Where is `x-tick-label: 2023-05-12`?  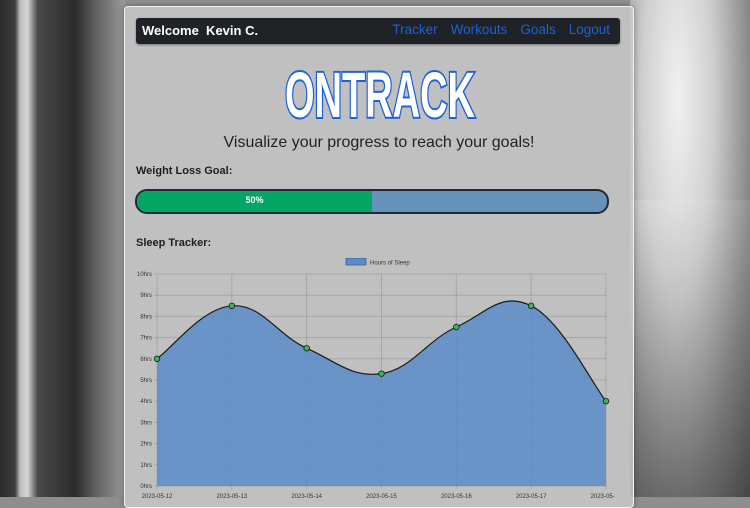 x-tick-label: 2023-05-12 is located at coordinates (157, 497).